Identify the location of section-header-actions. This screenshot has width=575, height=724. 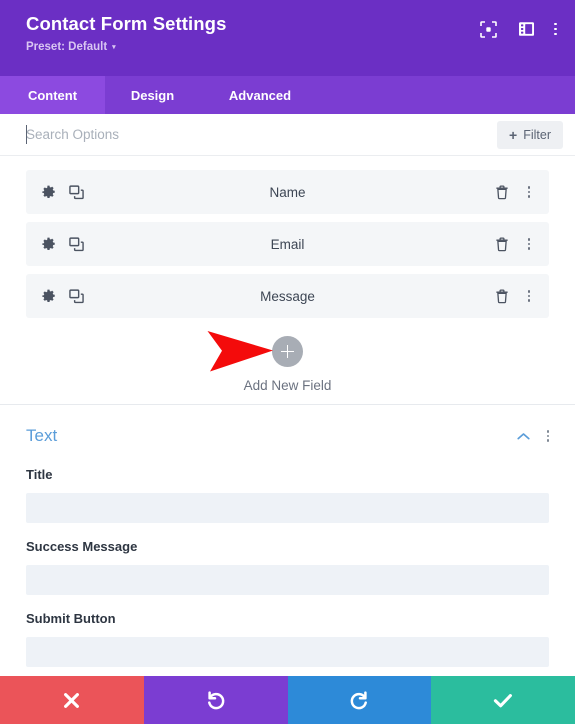
(533, 436).